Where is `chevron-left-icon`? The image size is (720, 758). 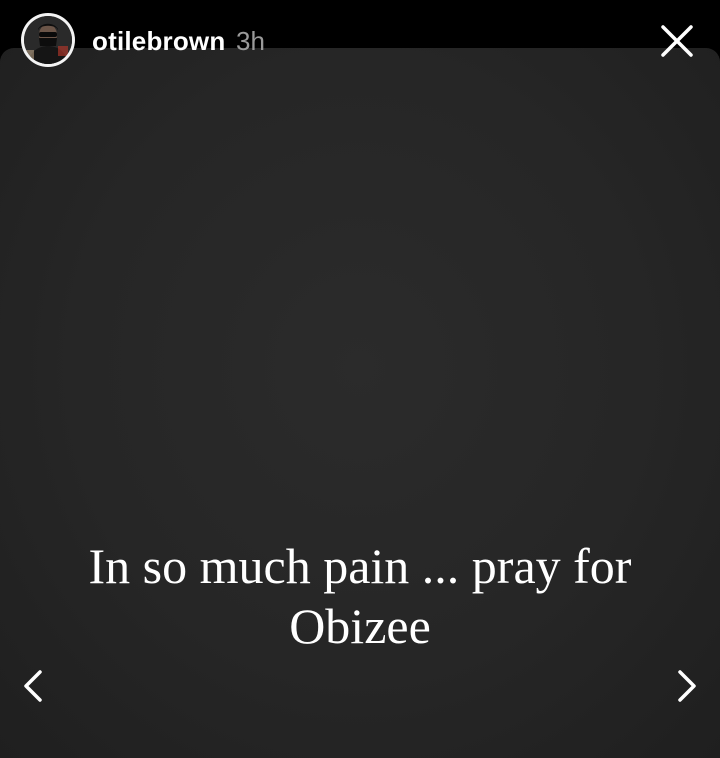
chevron-left-icon is located at coordinates (33, 686).